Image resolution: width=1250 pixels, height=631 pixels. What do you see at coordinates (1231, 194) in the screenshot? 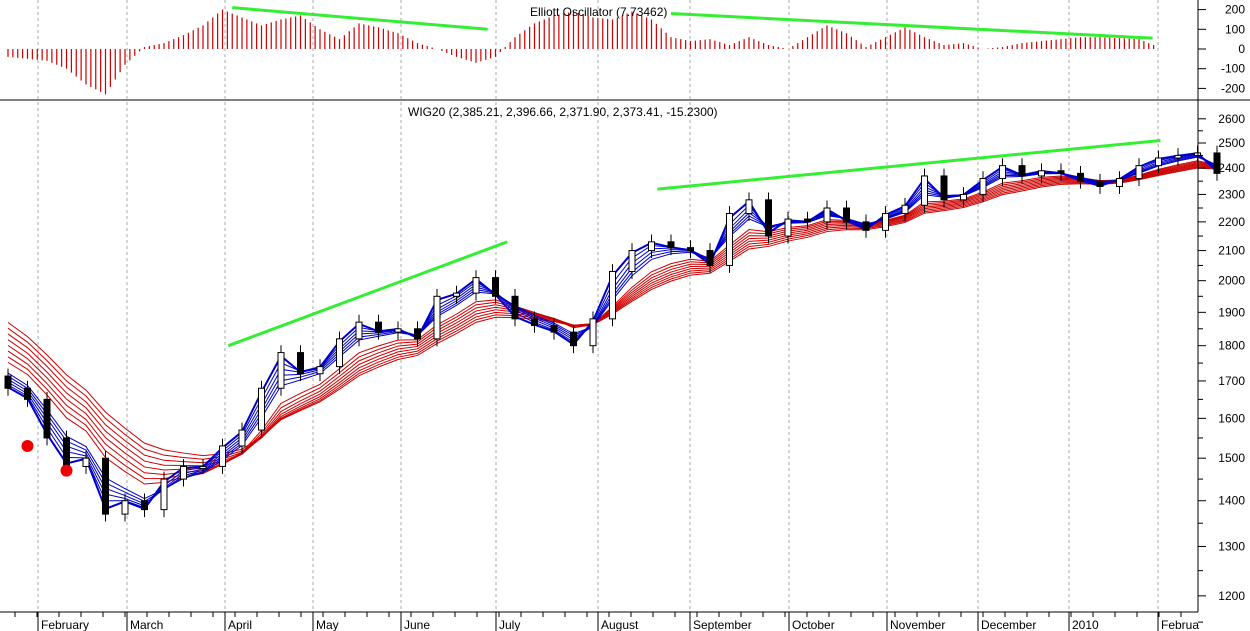
I see `price-tick-label: 2300` at bounding box center [1231, 194].